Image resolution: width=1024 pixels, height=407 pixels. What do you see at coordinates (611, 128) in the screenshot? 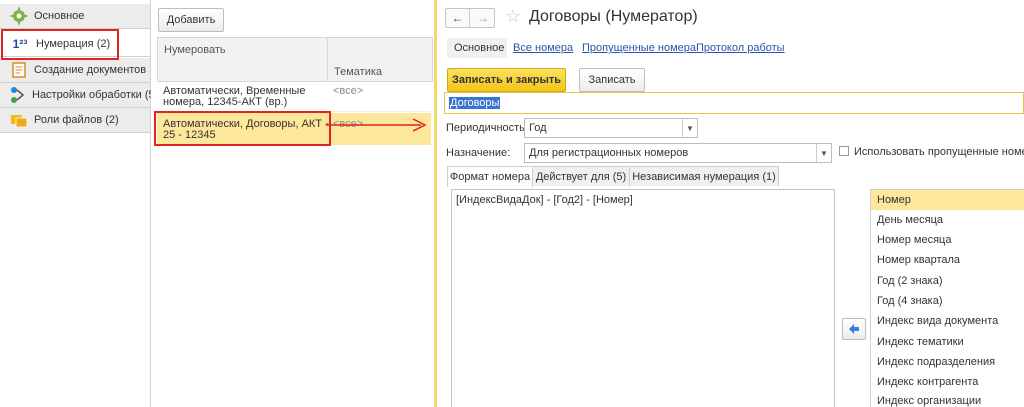
I see `periodicity-select: Год ▼` at bounding box center [611, 128].